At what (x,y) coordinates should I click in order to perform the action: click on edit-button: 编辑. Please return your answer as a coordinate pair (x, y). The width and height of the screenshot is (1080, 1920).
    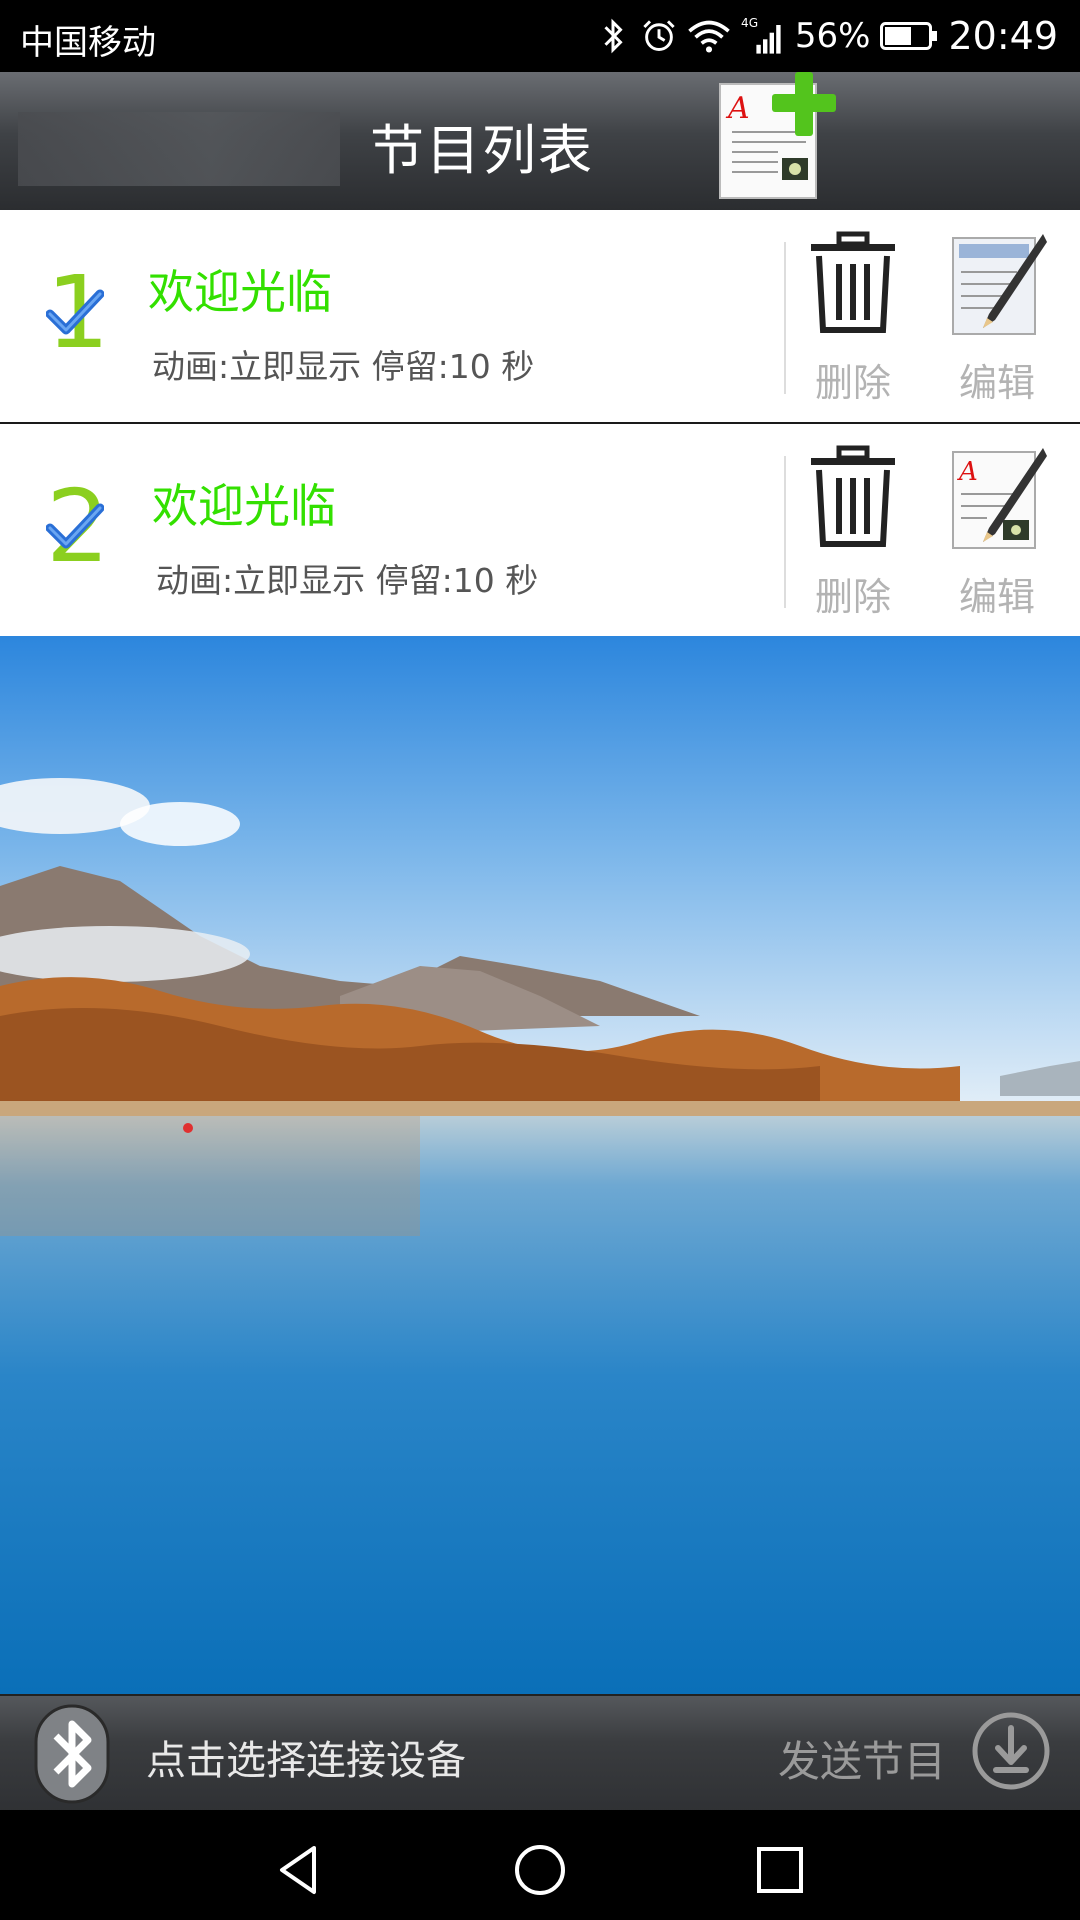
    Looking at the image, I should click on (997, 320).